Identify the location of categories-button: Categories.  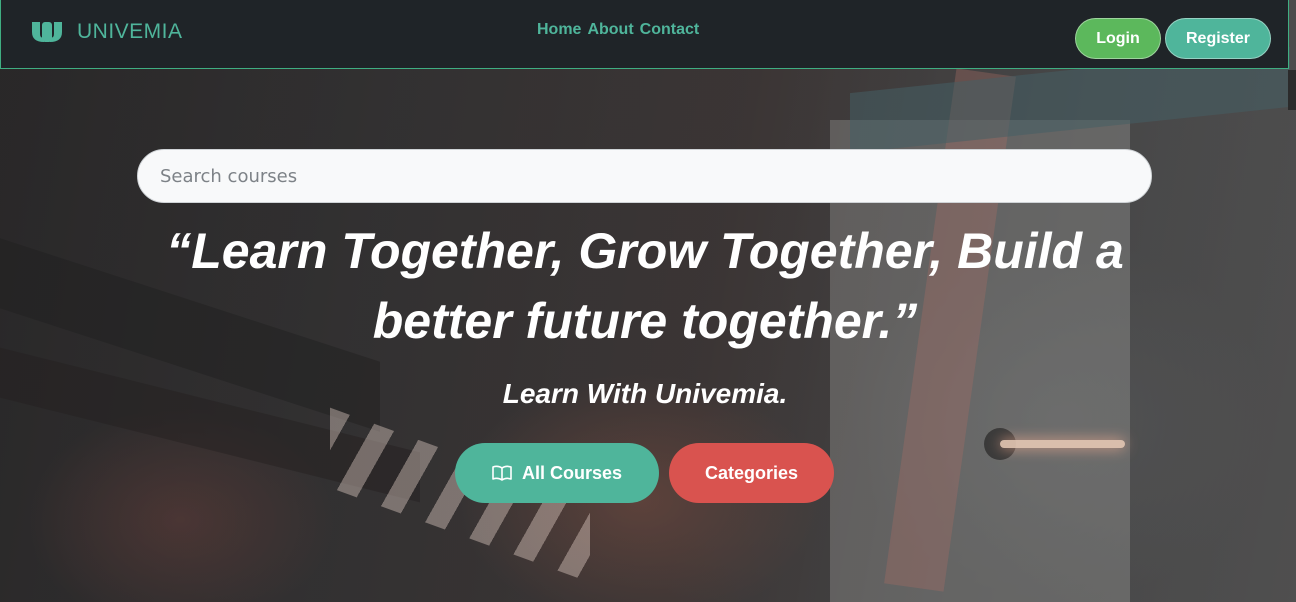
(751, 473).